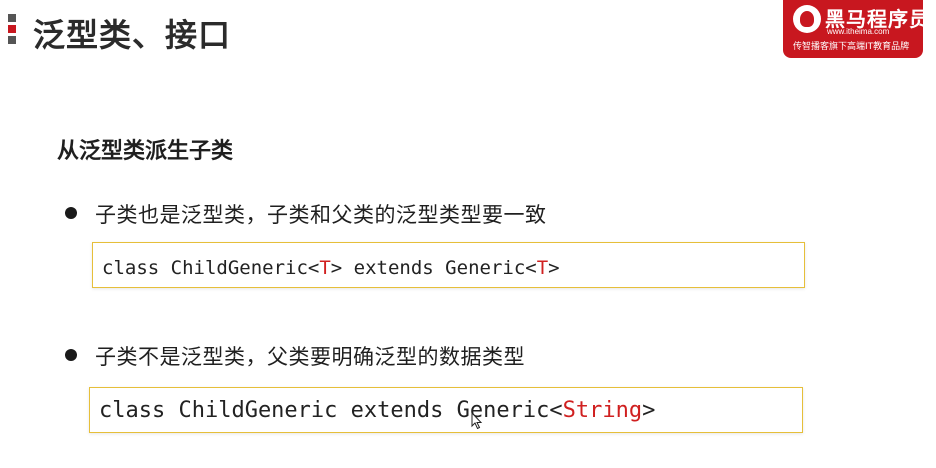  I want to click on code-block-1: class ChildGeneric<T> extends Generic<T>, so click(448, 265).